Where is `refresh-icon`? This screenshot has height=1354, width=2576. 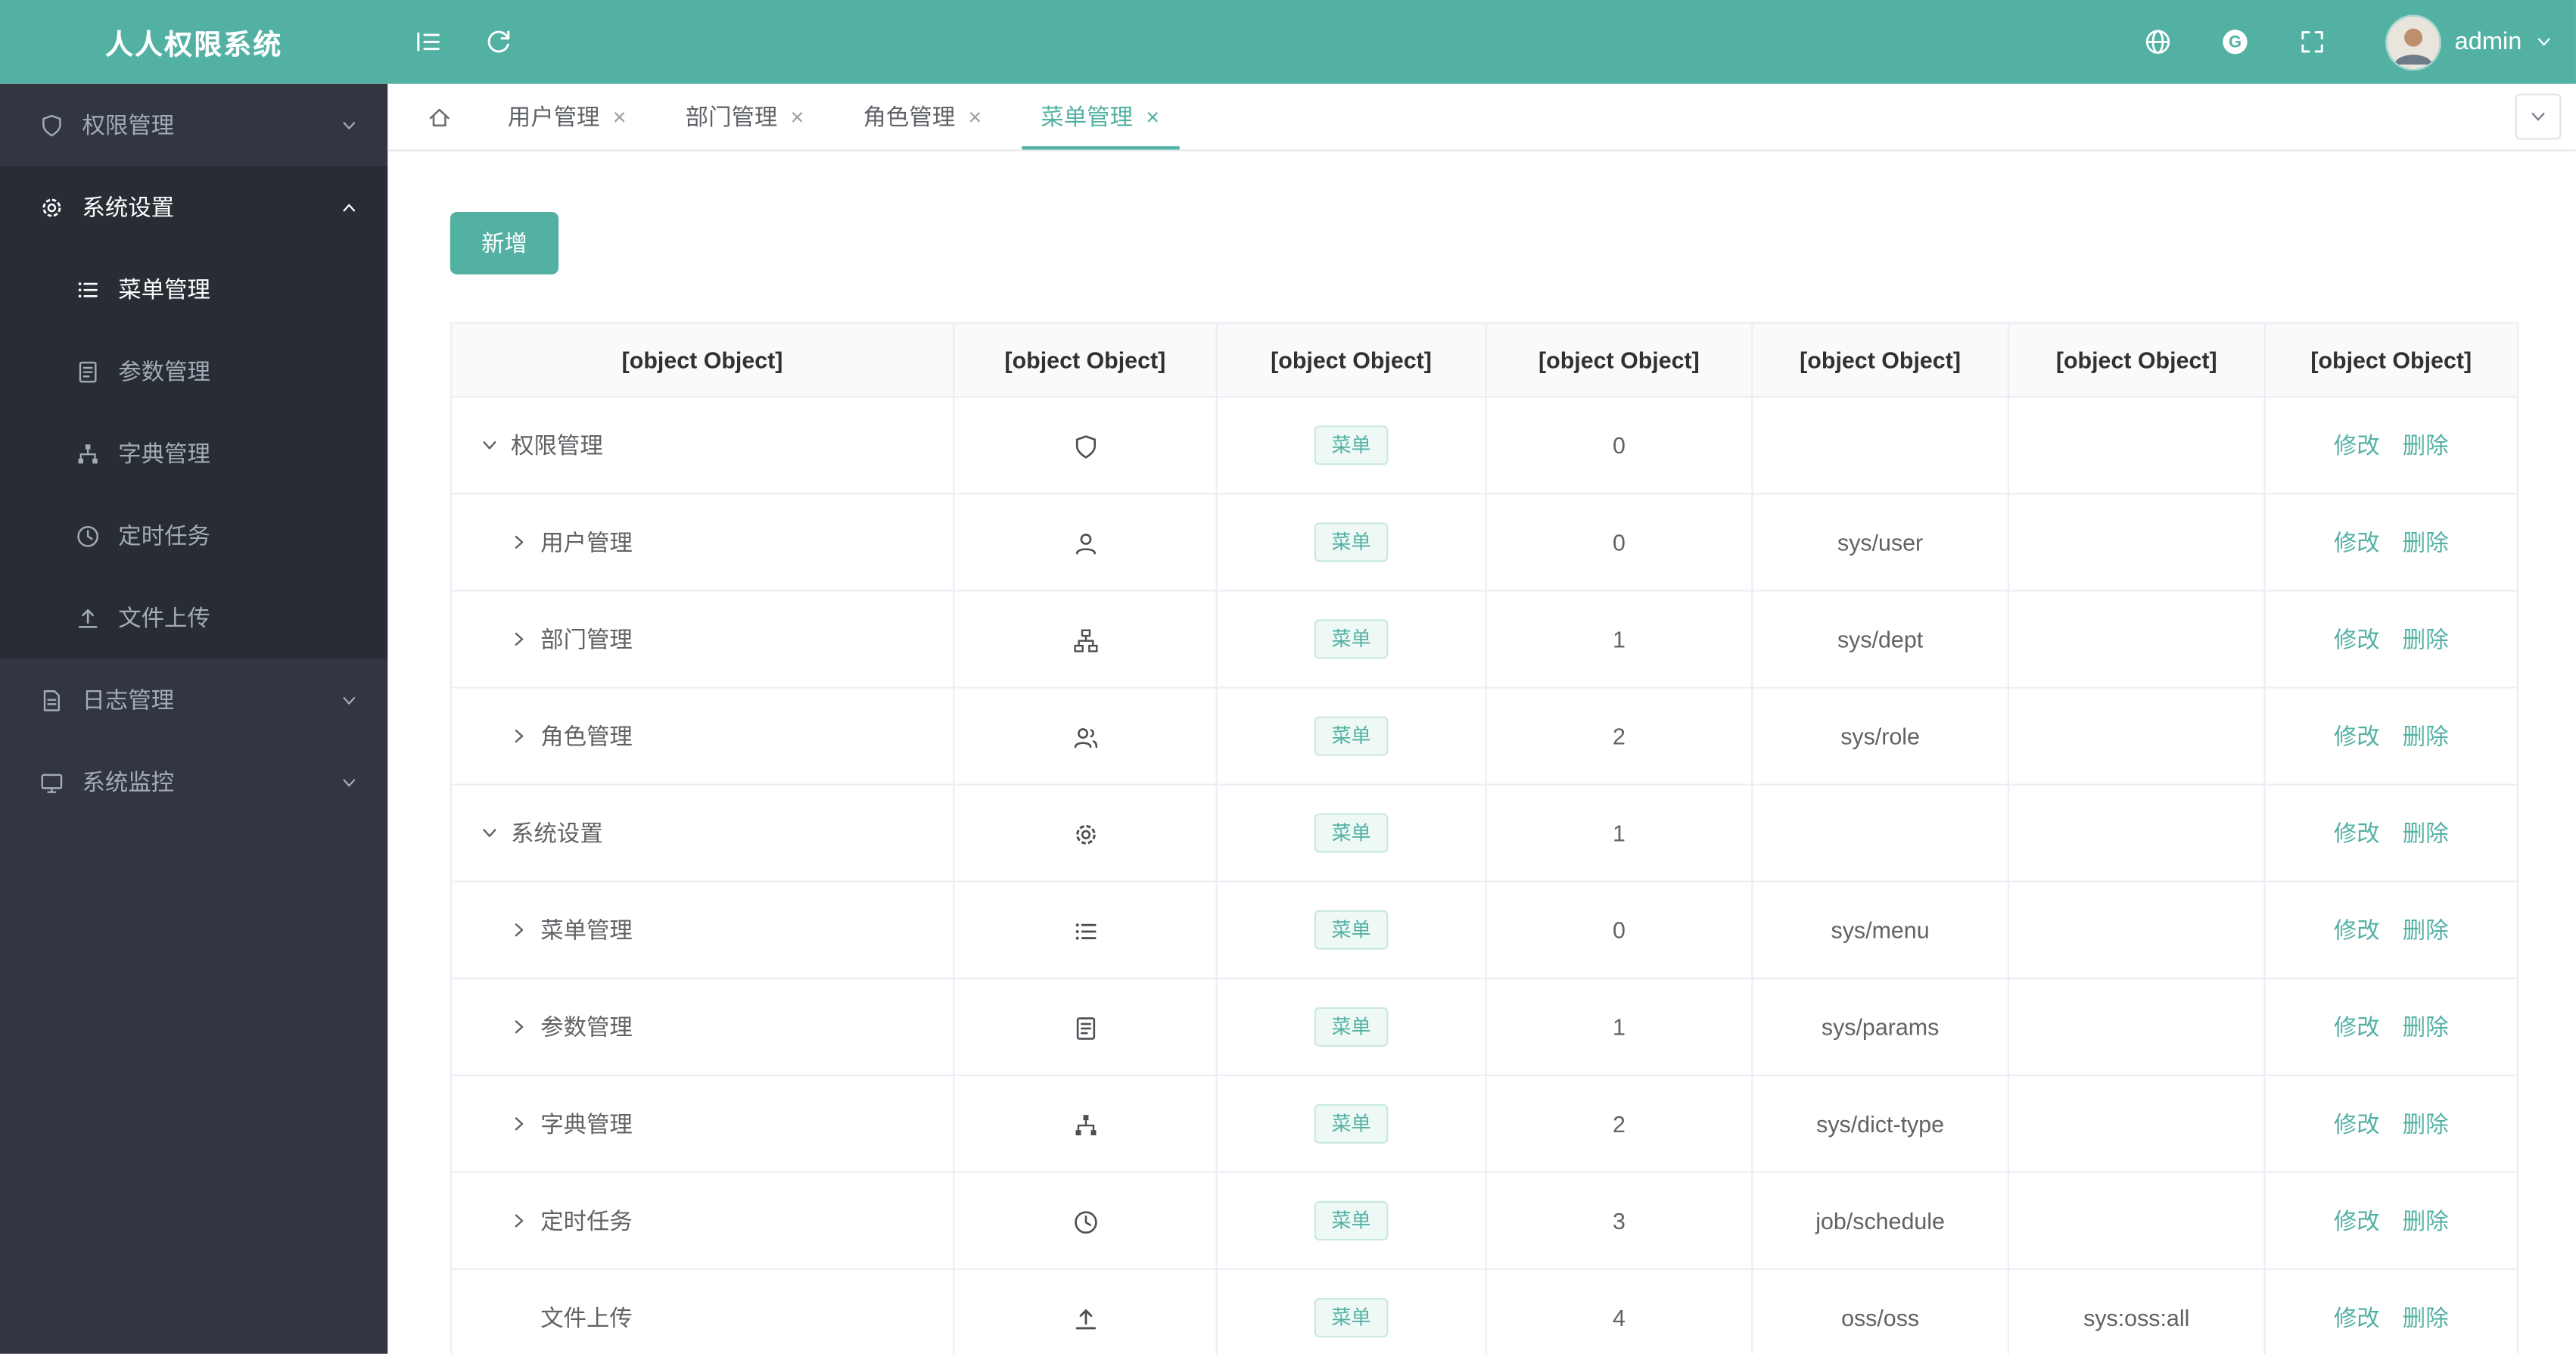
refresh-icon is located at coordinates (498, 42).